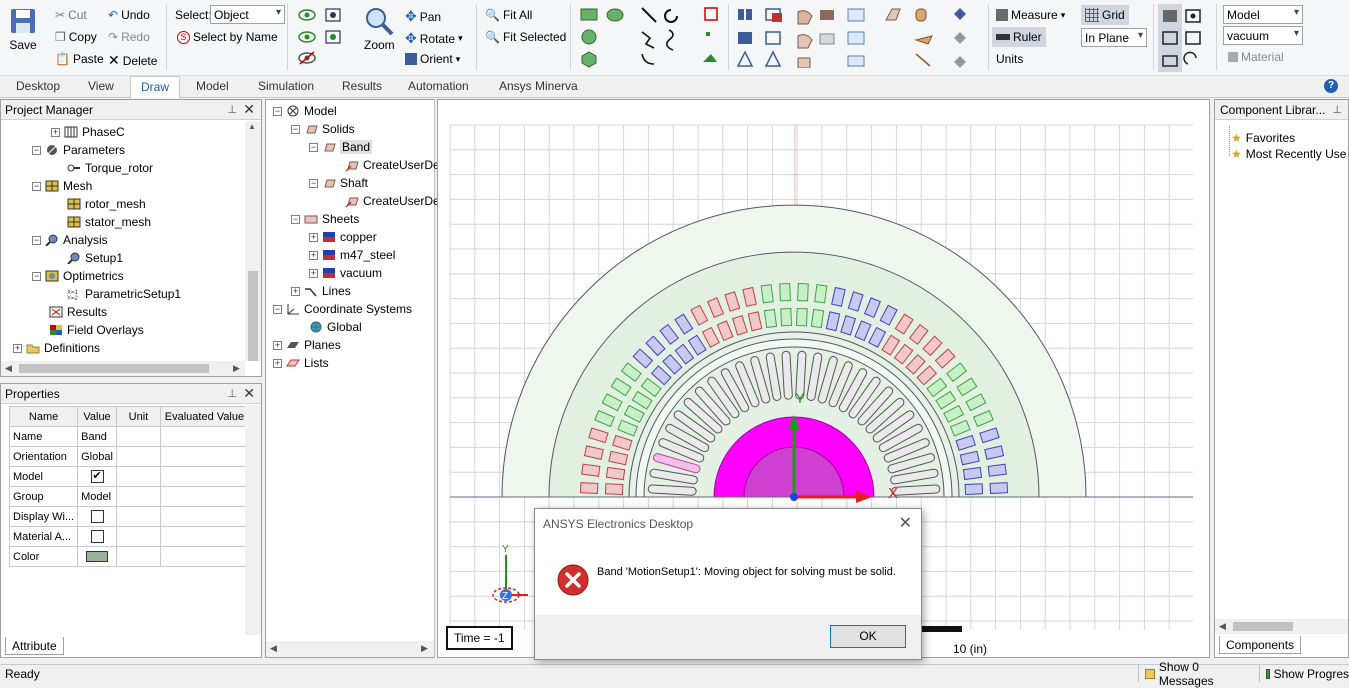 Image resolution: width=1349 pixels, height=688 pixels. I want to click on zoom-button: Zoom, so click(379, 29).